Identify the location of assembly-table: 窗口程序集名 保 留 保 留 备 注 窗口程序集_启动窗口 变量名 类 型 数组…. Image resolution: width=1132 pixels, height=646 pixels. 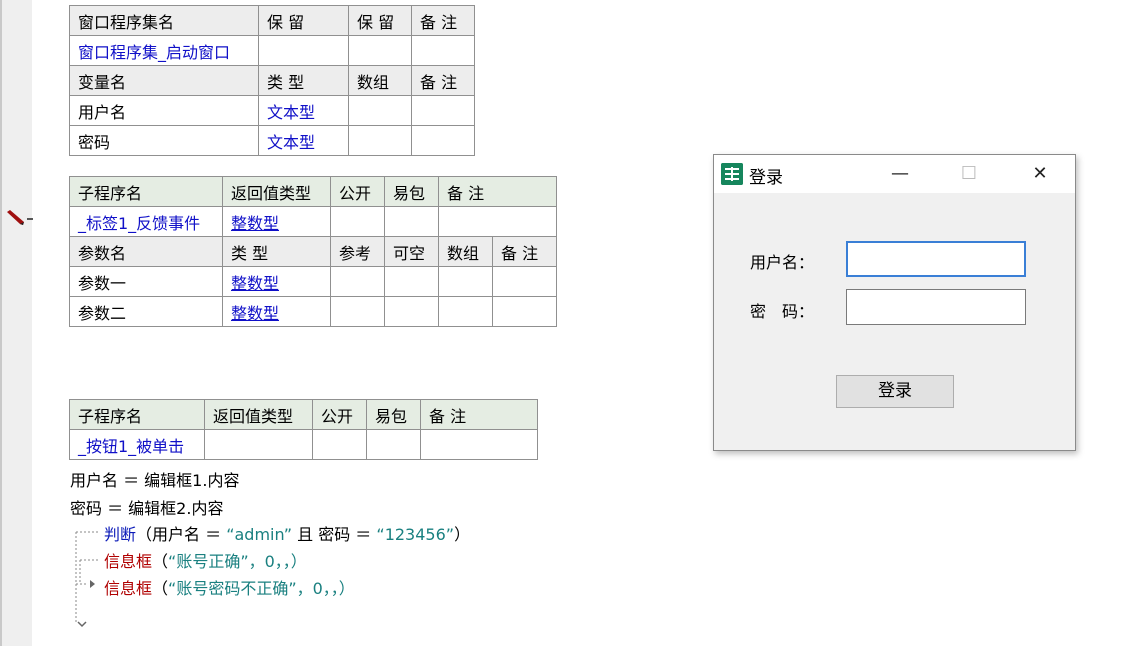
(272, 80).